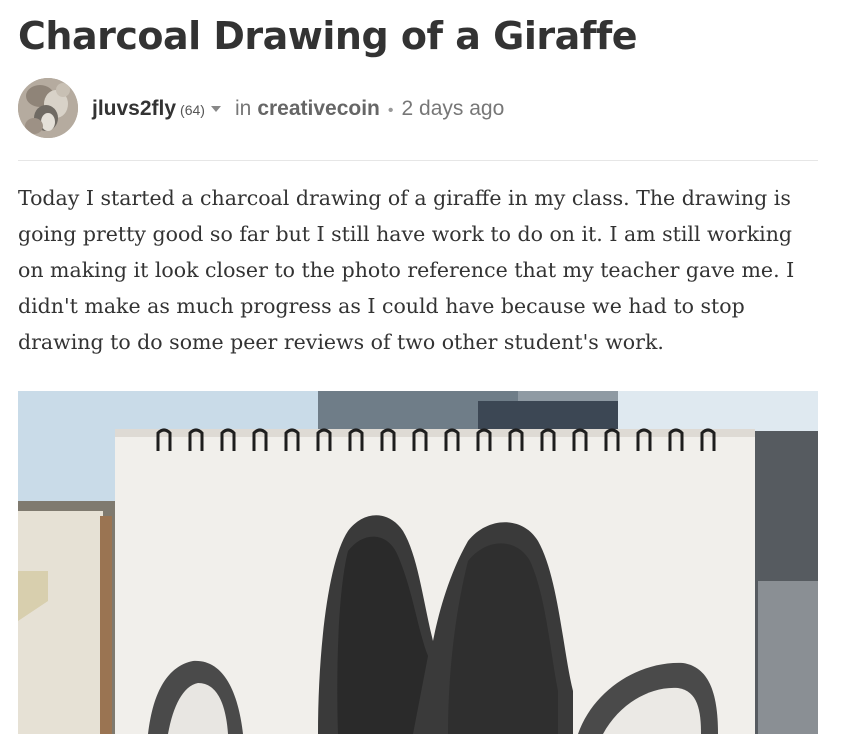 The height and width of the screenshot is (734, 852). Describe the element at coordinates (418, 160) in the screenshot. I see `divider` at that location.